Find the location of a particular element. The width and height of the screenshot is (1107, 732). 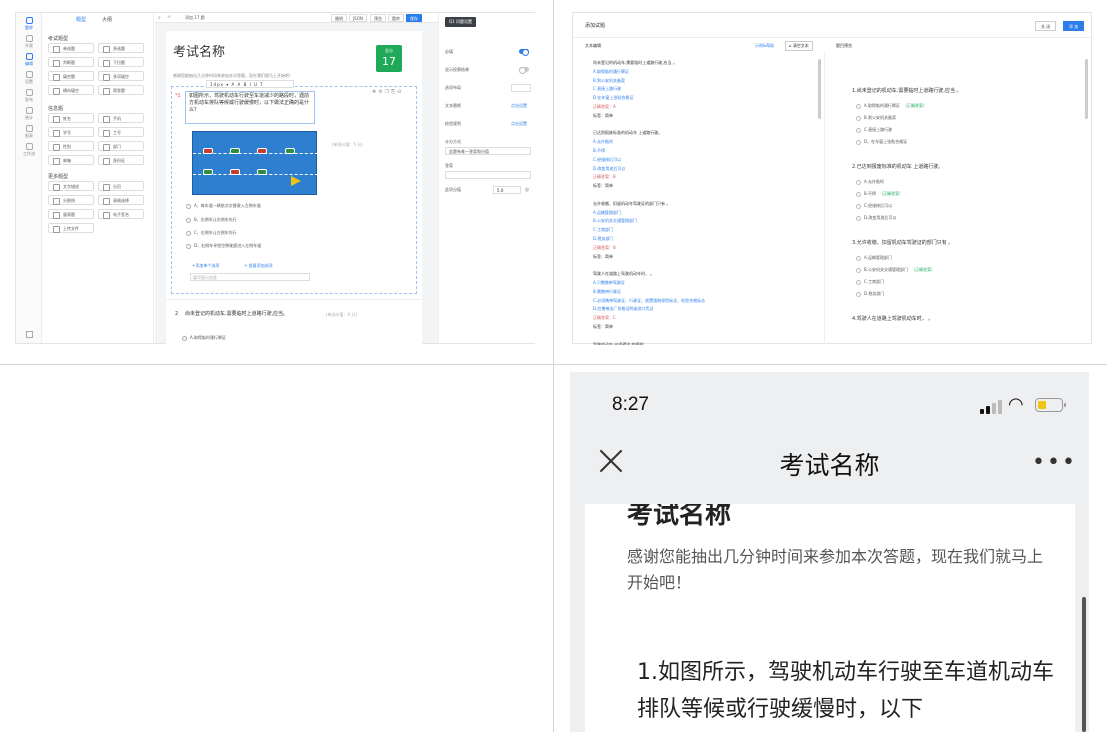

question-type-chip: 表格选择 is located at coordinates (121, 200).